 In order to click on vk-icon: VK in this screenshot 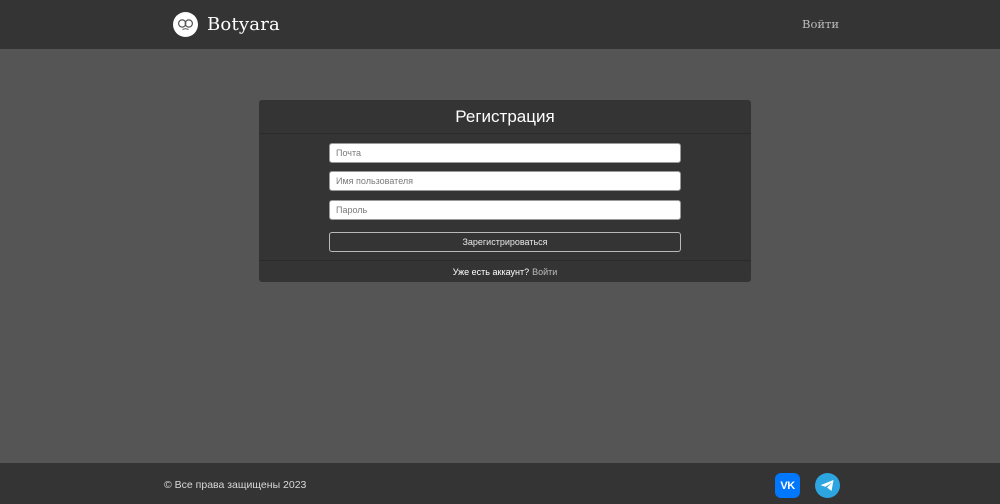, I will do `click(787, 485)`.